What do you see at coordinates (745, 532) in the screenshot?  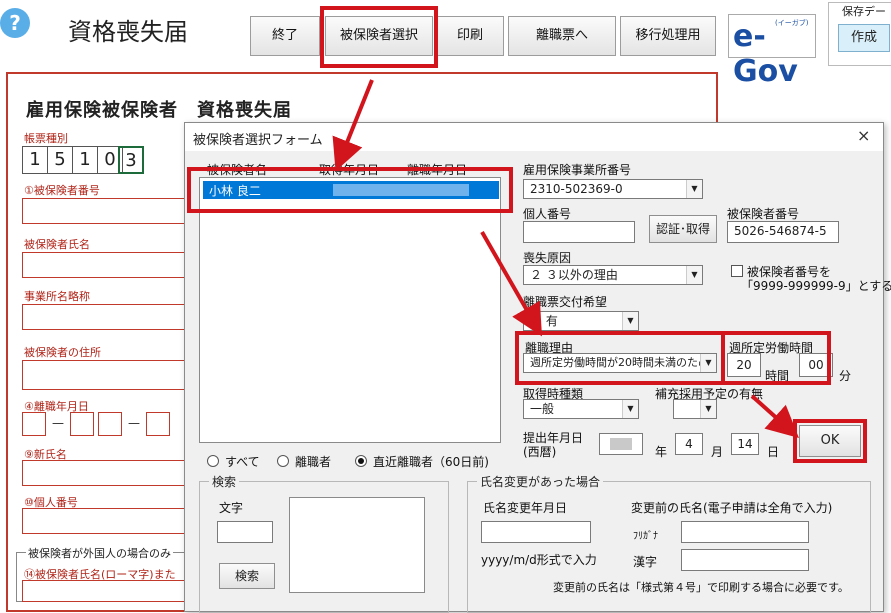 I see `furigana-input` at bounding box center [745, 532].